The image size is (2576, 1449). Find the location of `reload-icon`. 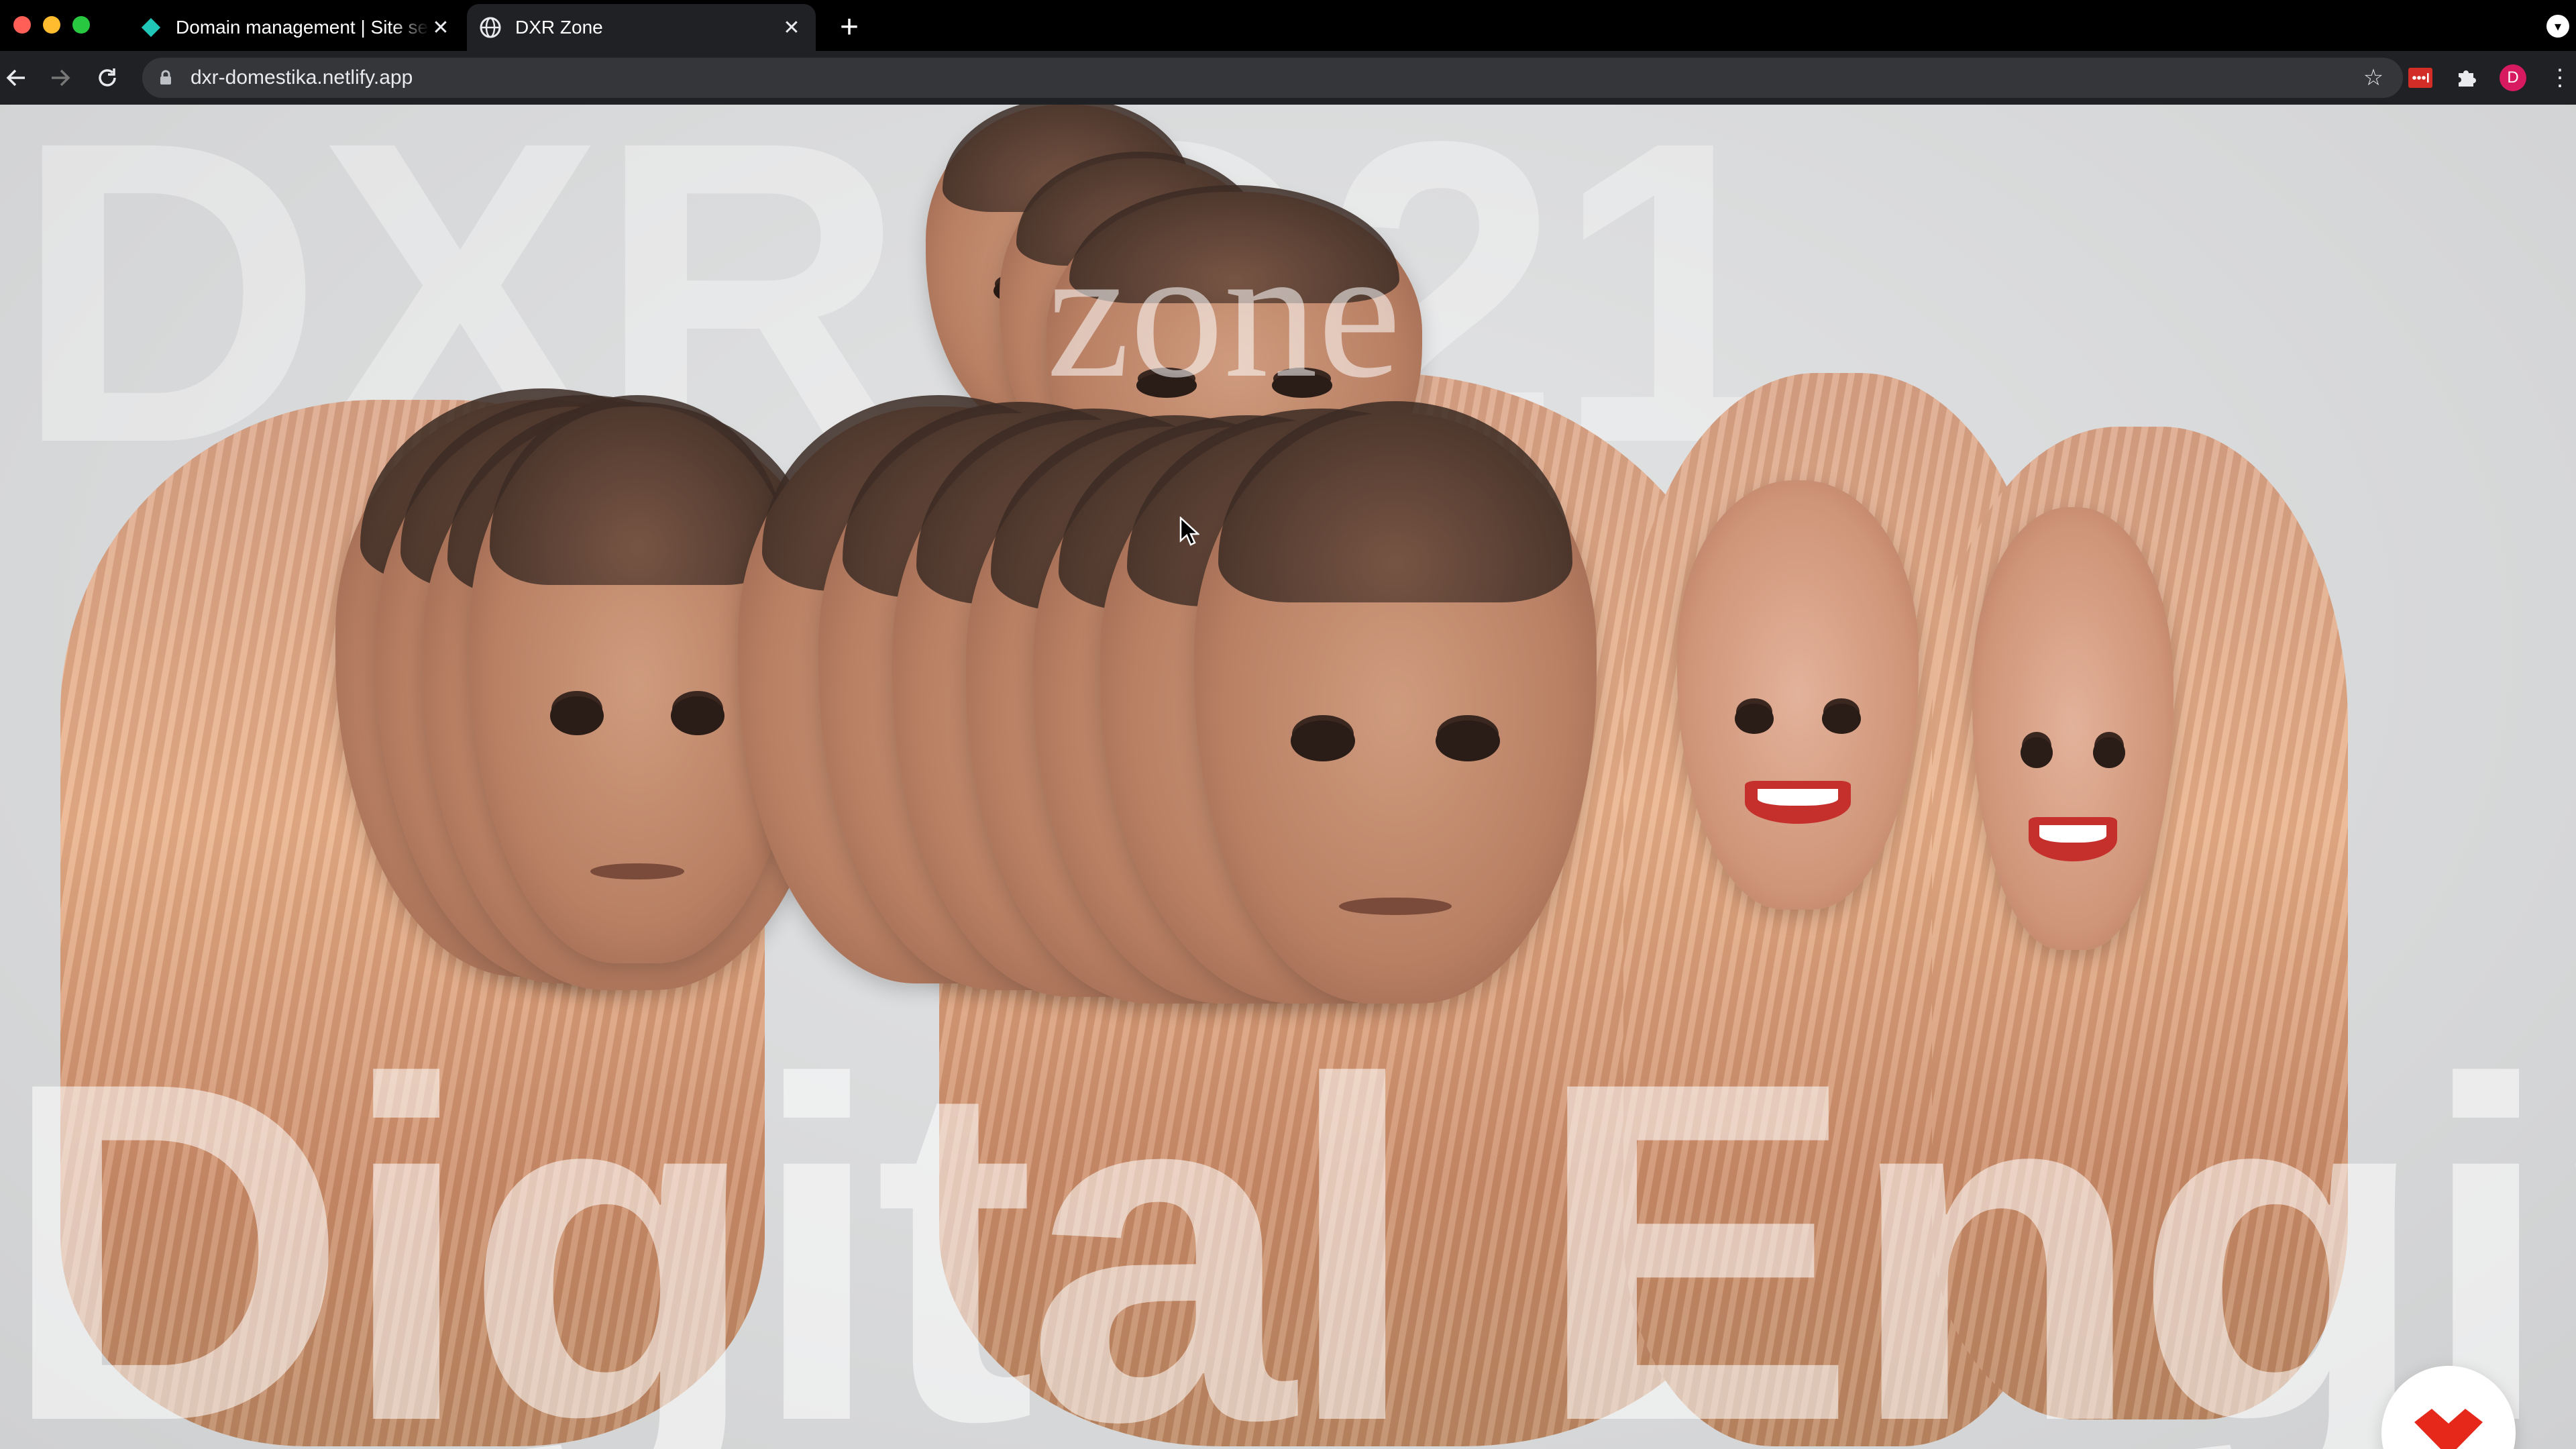

reload-icon is located at coordinates (107, 77).